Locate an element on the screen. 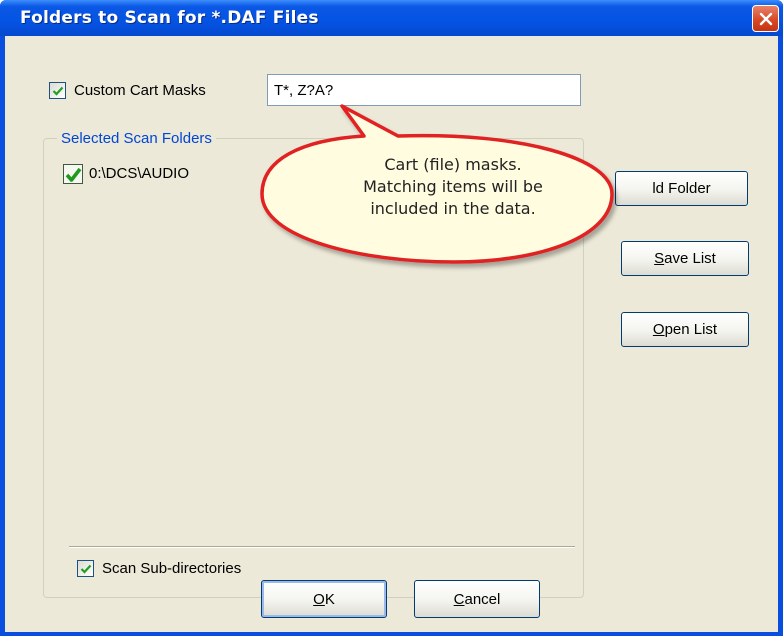 The image size is (783, 636). callout-line: Matching items will be is located at coordinates (453, 186).